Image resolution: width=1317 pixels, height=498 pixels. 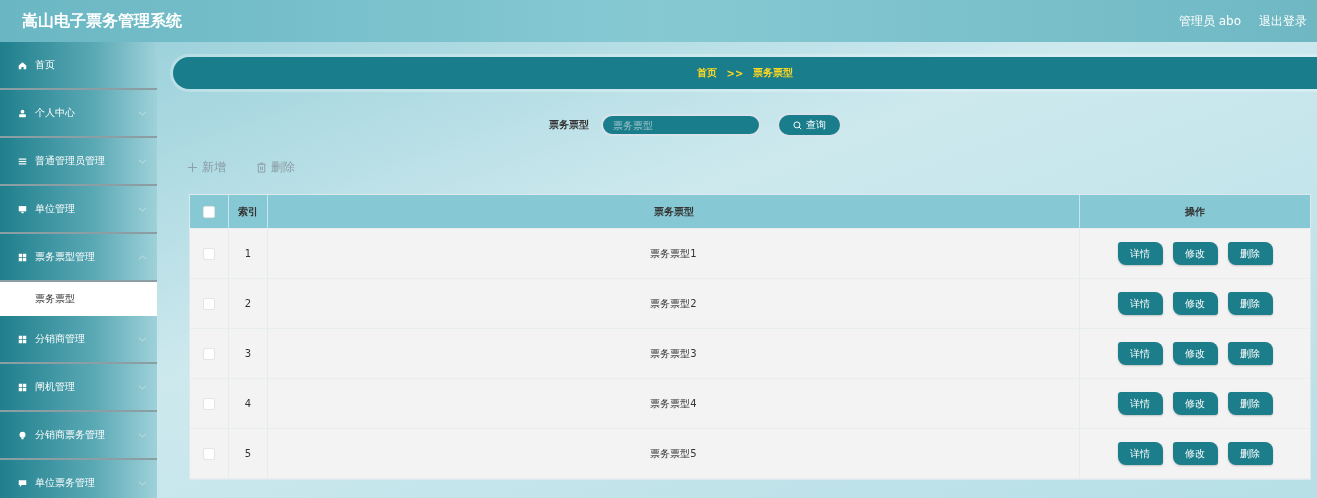 What do you see at coordinates (674, 453) in the screenshot?
I see `table-cell: 票务票型5` at bounding box center [674, 453].